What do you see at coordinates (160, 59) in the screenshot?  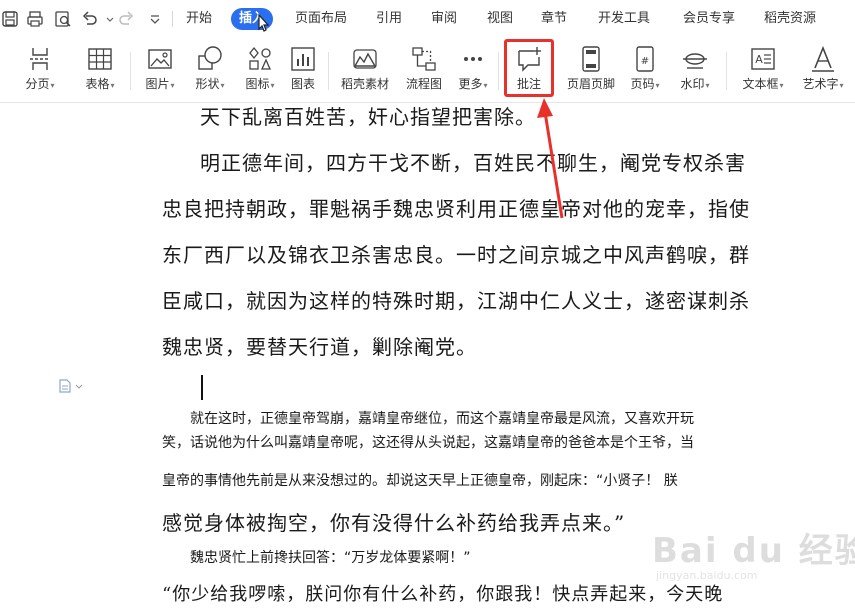 I see `picture-icon` at bounding box center [160, 59].